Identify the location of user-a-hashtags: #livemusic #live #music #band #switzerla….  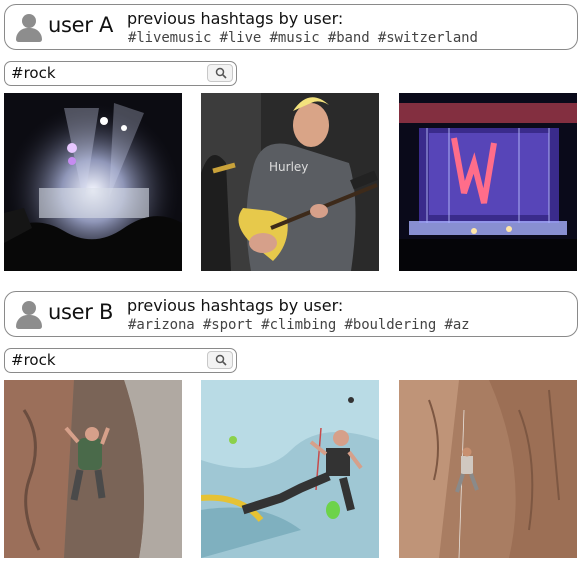
(303, 38).